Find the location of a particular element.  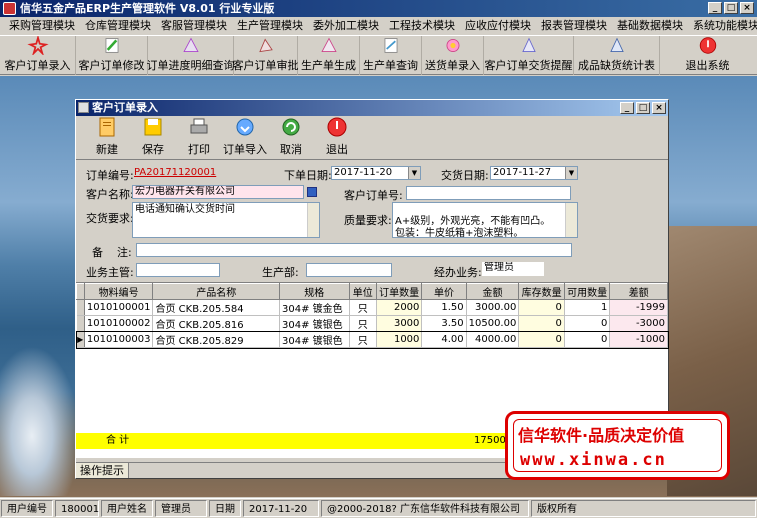

exit-icon is located at coordinates (707, 45).